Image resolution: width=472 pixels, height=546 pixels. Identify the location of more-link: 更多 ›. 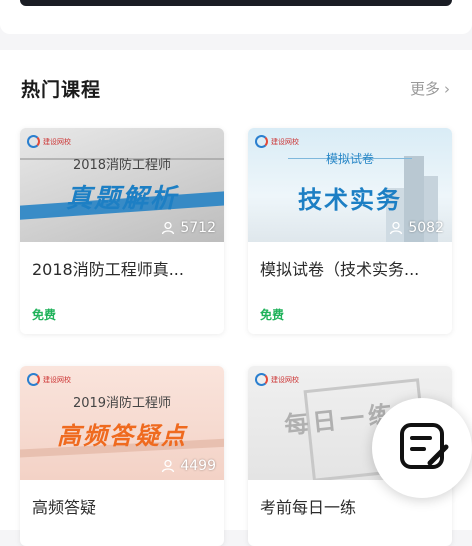
(430, 88).